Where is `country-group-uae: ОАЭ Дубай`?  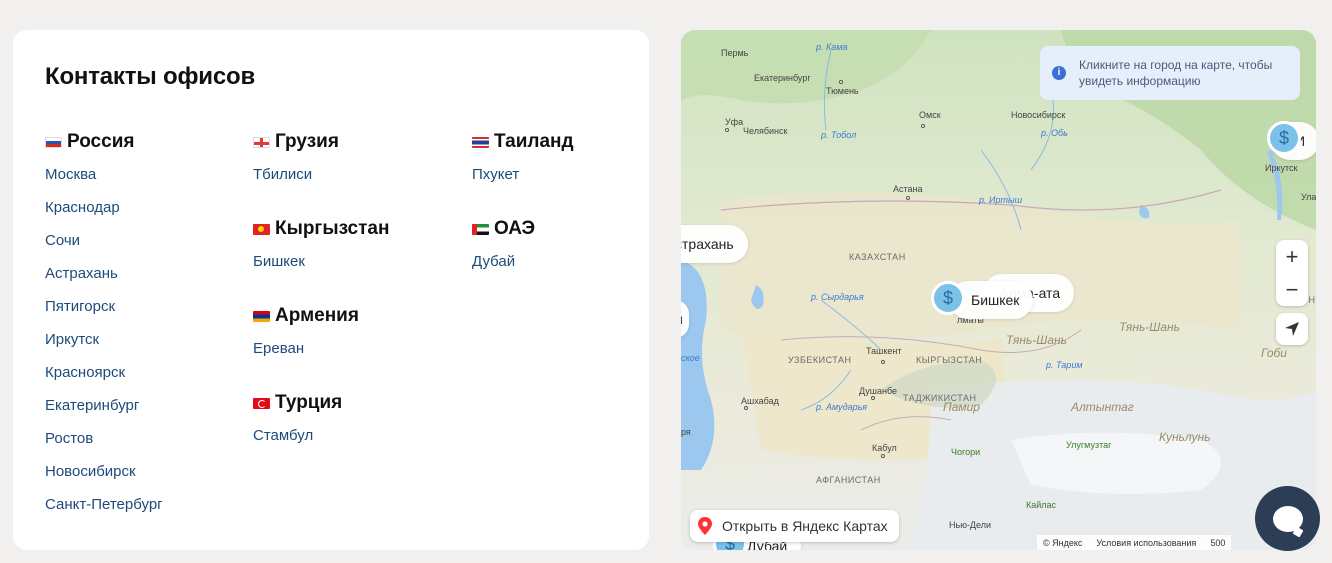
country-group-uae: ОАЭ Дубай is located at coordinates (523, 251).